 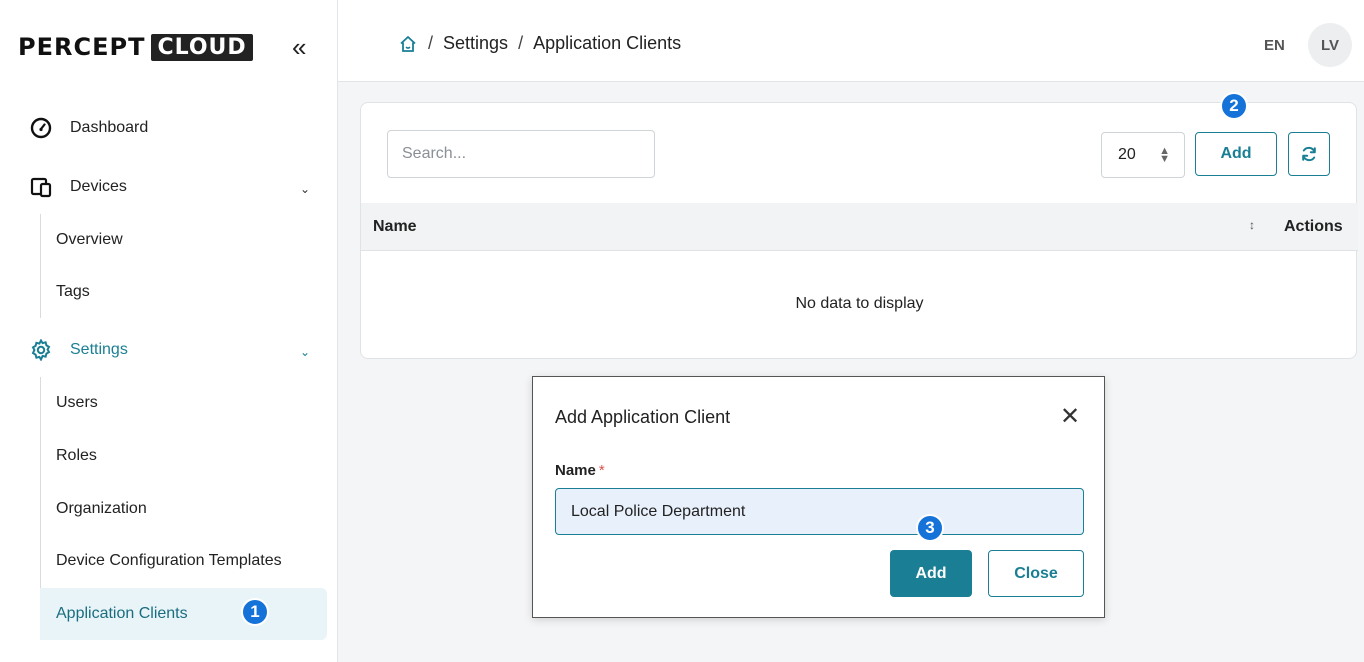 I want to click on table-header: Name ↕ Actions, so click(x=859, y=227).